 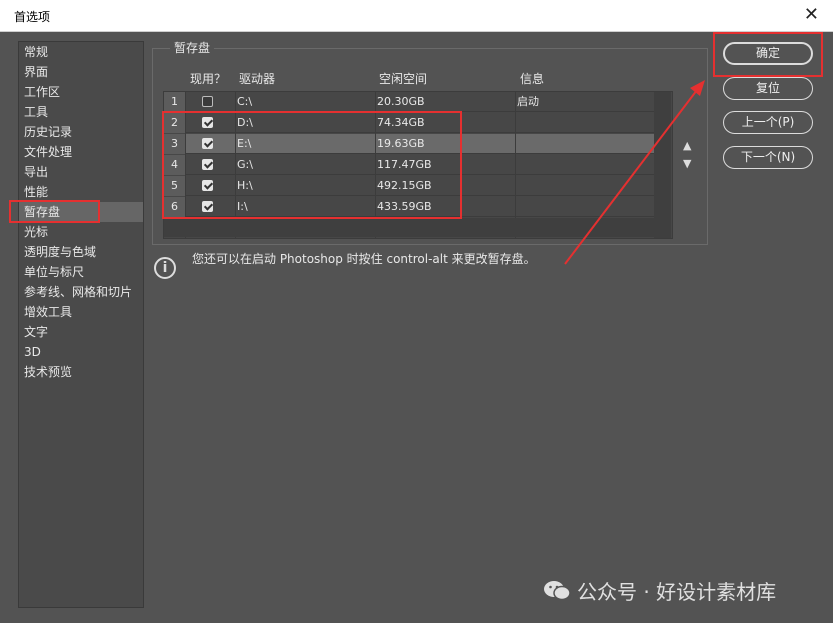 What do you see at coordinates (401, 143) in the screenshot?
I see `free-space-cell: 19.63GB` at bounding box center [401, 143].